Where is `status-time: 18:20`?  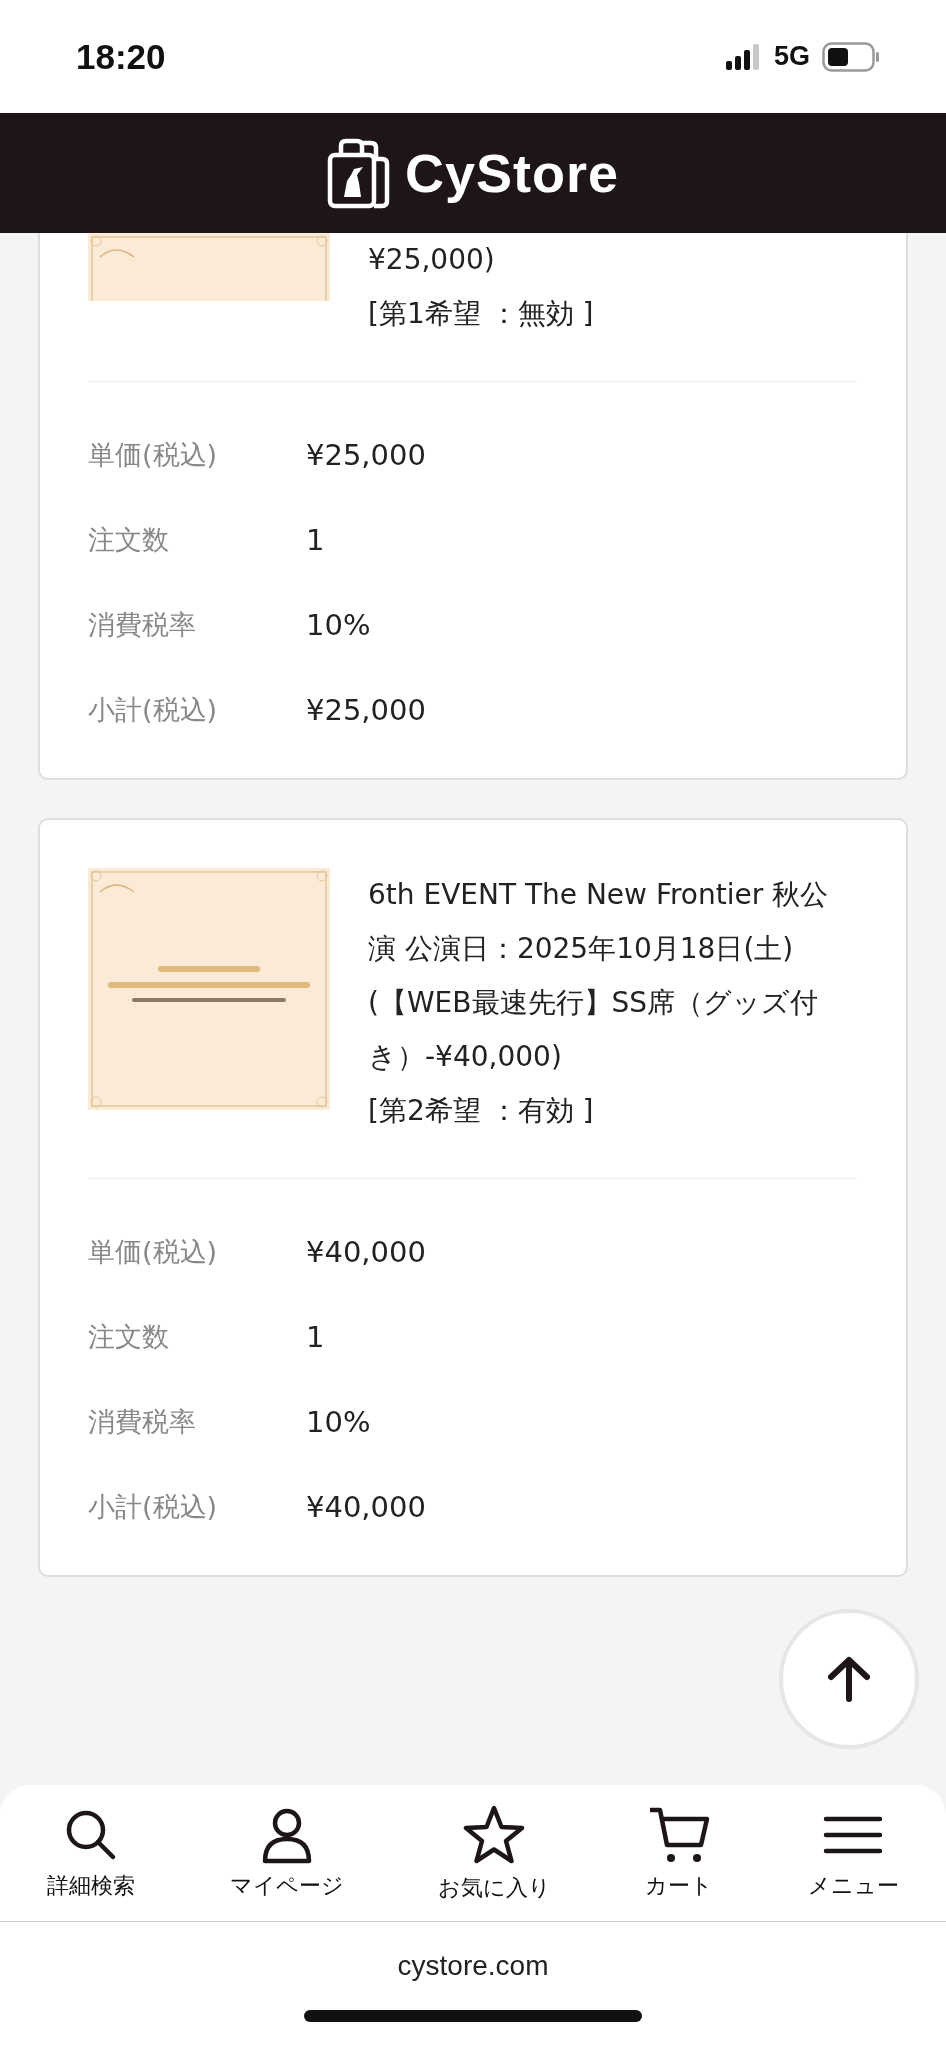 status-time: 18:20 is located at coordinates (121, 56).